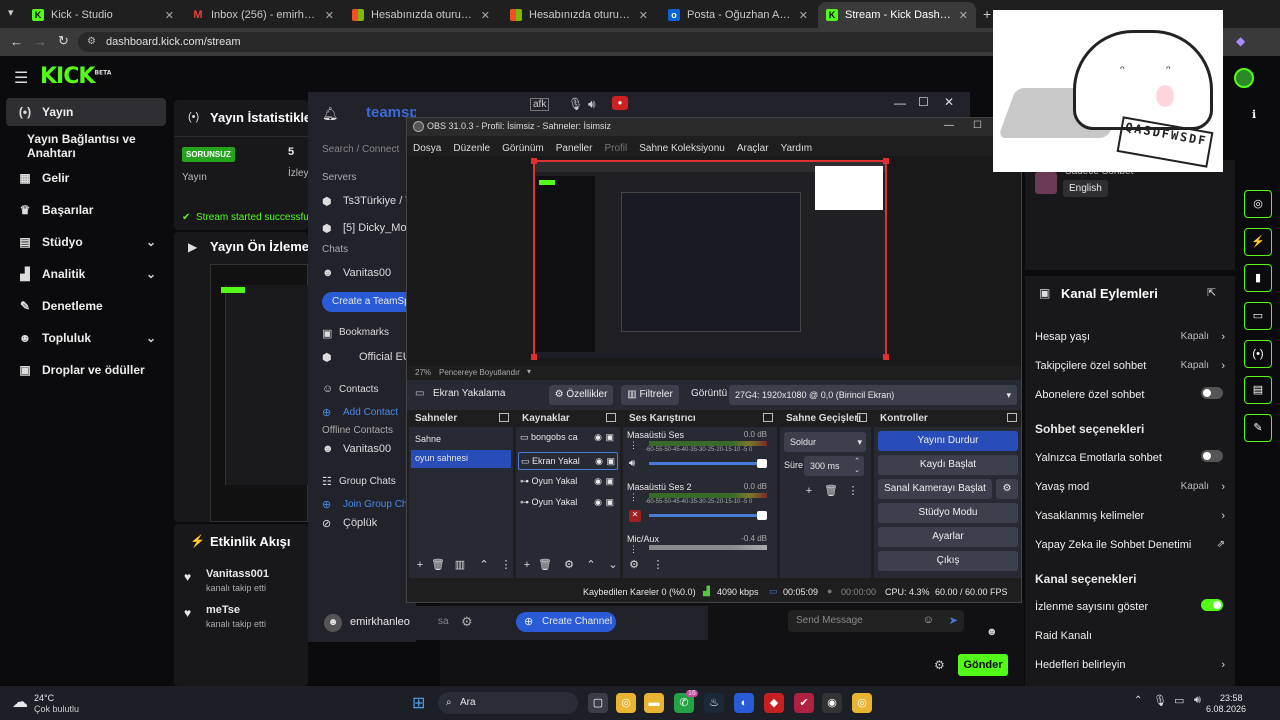  I want to click on setting-goals: Hedefleri belirleyin ›, so click(1130, 665).